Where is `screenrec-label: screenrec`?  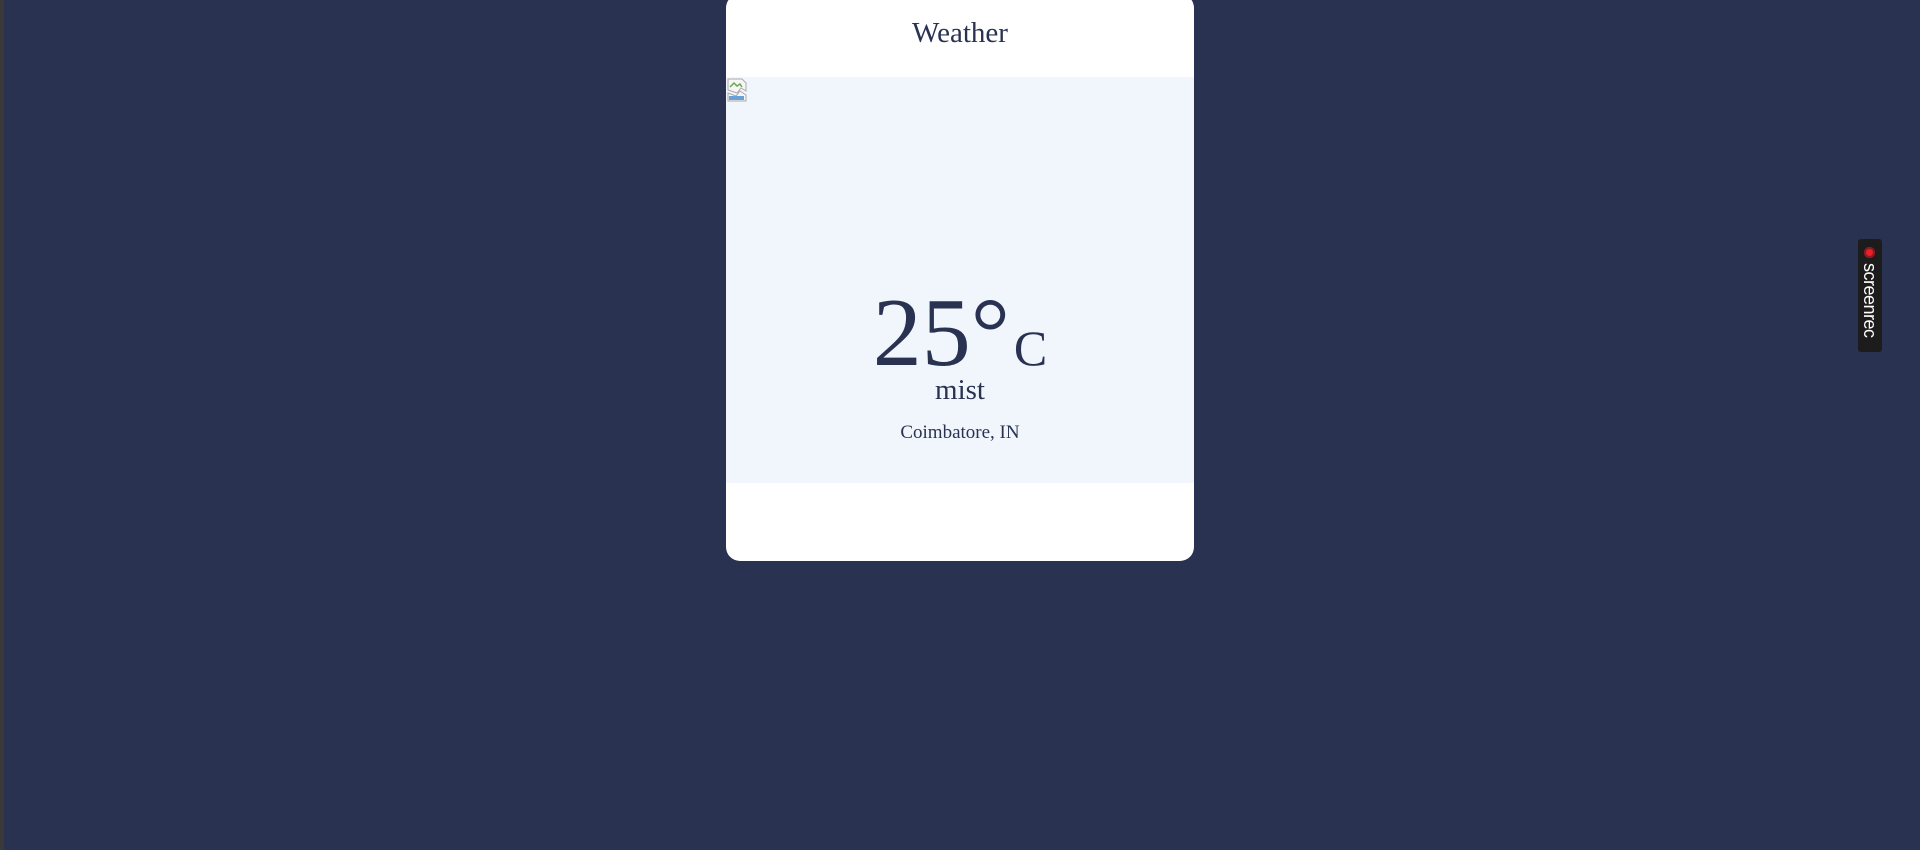 screenrec-label: screenrec is located at coordinates (1870, 300).